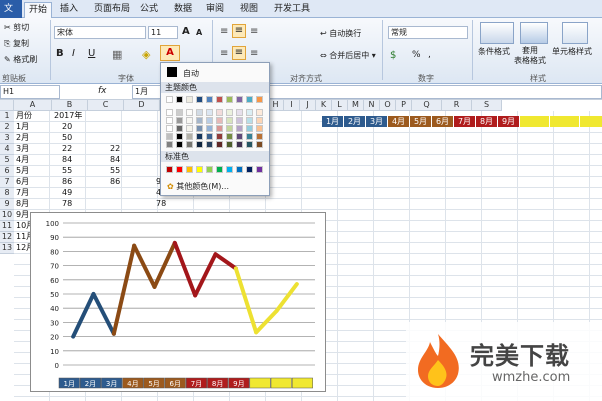 The height and width of the screenshot is (401, 602). Describe the element at coordinates (7, 149) in the screenshot. I see `row-header-4: 4` at that location.